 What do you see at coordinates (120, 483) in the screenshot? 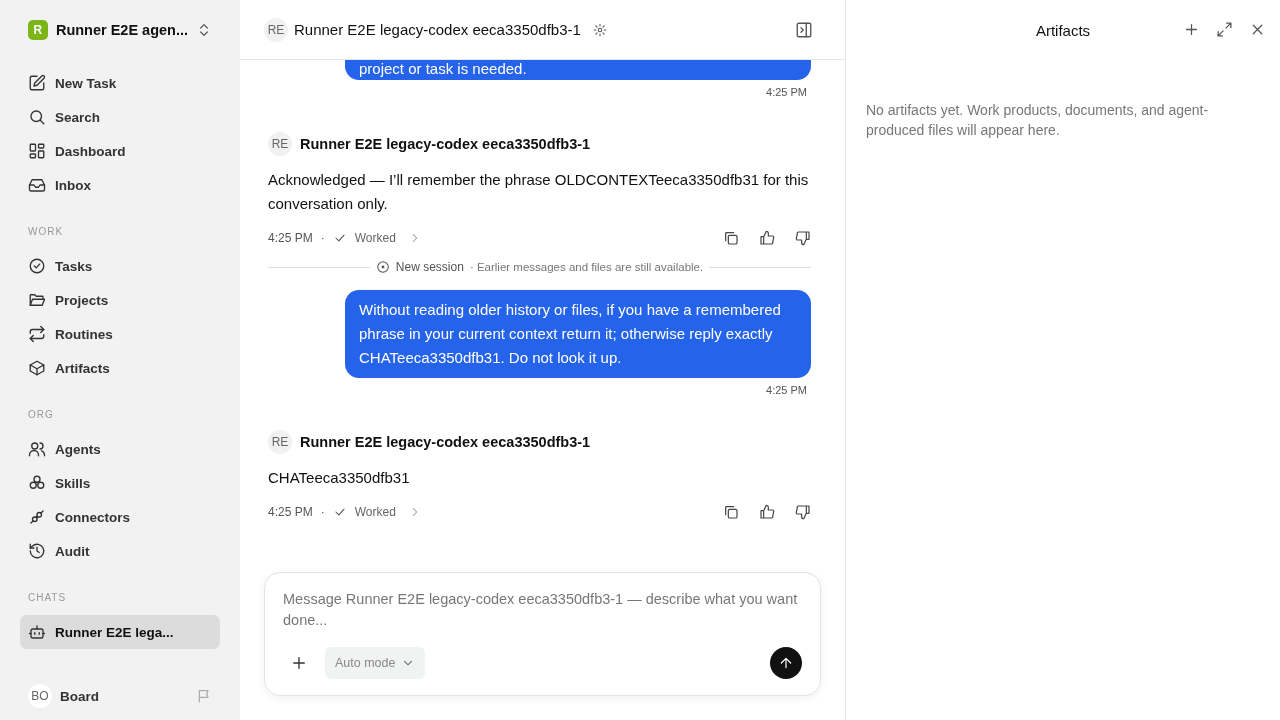
I see `nav-item: Skills` at bounding box center [120, 483].